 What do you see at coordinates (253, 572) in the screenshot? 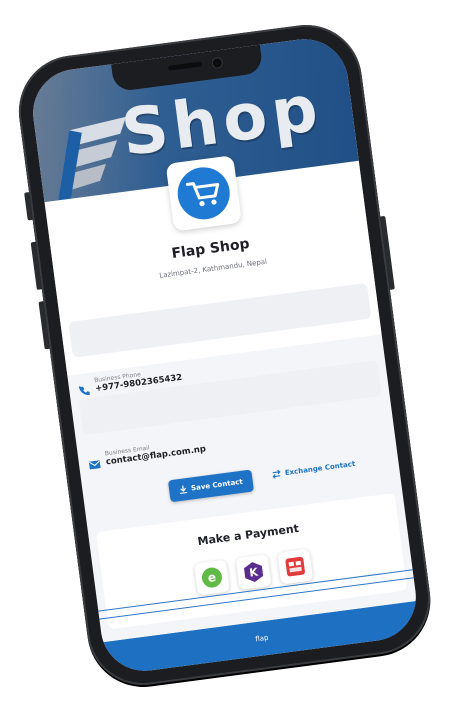
I see `khalti-icon: K` at bounding box center [253, 572].